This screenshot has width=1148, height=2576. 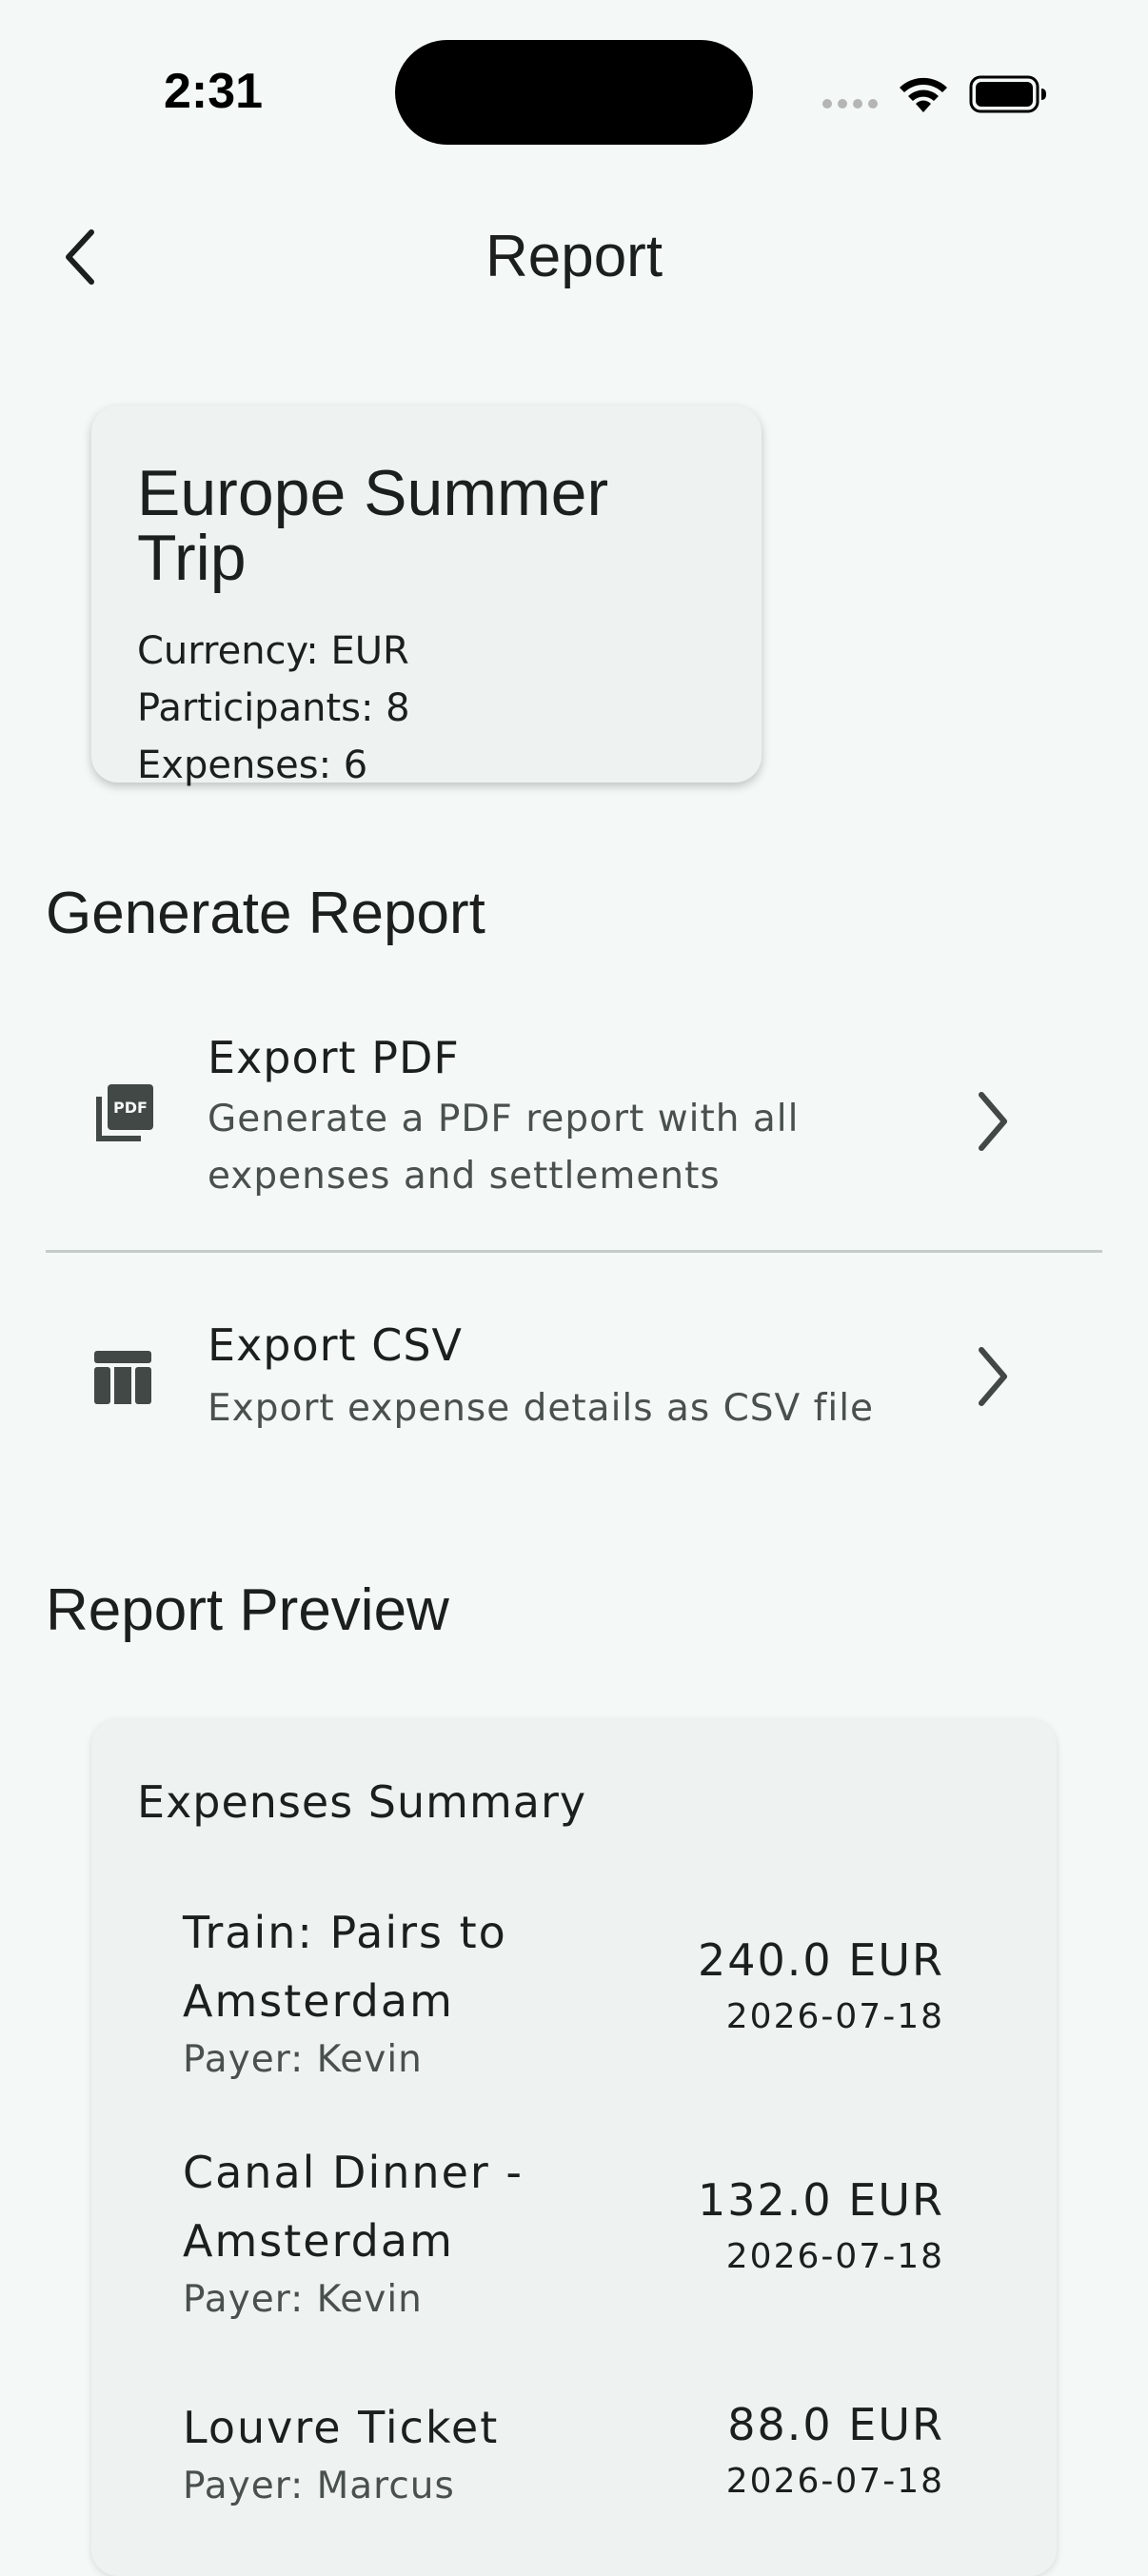 What do you see at coordinates (335, 1345) in the screenshot?
I see `export-csv-title: Export CSV` at bounding box center [335, 1345].